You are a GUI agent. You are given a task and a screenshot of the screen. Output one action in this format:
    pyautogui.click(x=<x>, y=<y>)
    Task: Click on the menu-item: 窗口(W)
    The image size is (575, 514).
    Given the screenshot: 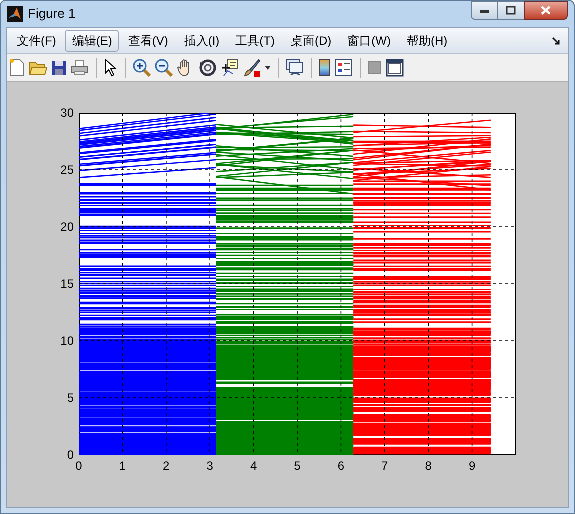 What is the action you would take?
    pyautogui.click(x=369, y=41)
    